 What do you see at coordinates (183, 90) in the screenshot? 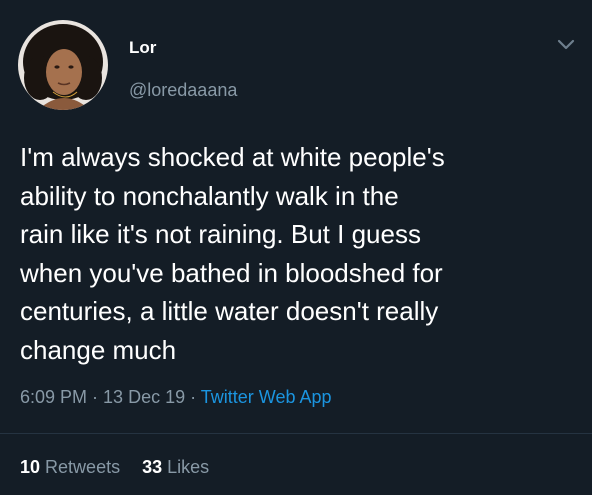
I see `user-handle: @loredaaana` at bounding box center [183, 90].